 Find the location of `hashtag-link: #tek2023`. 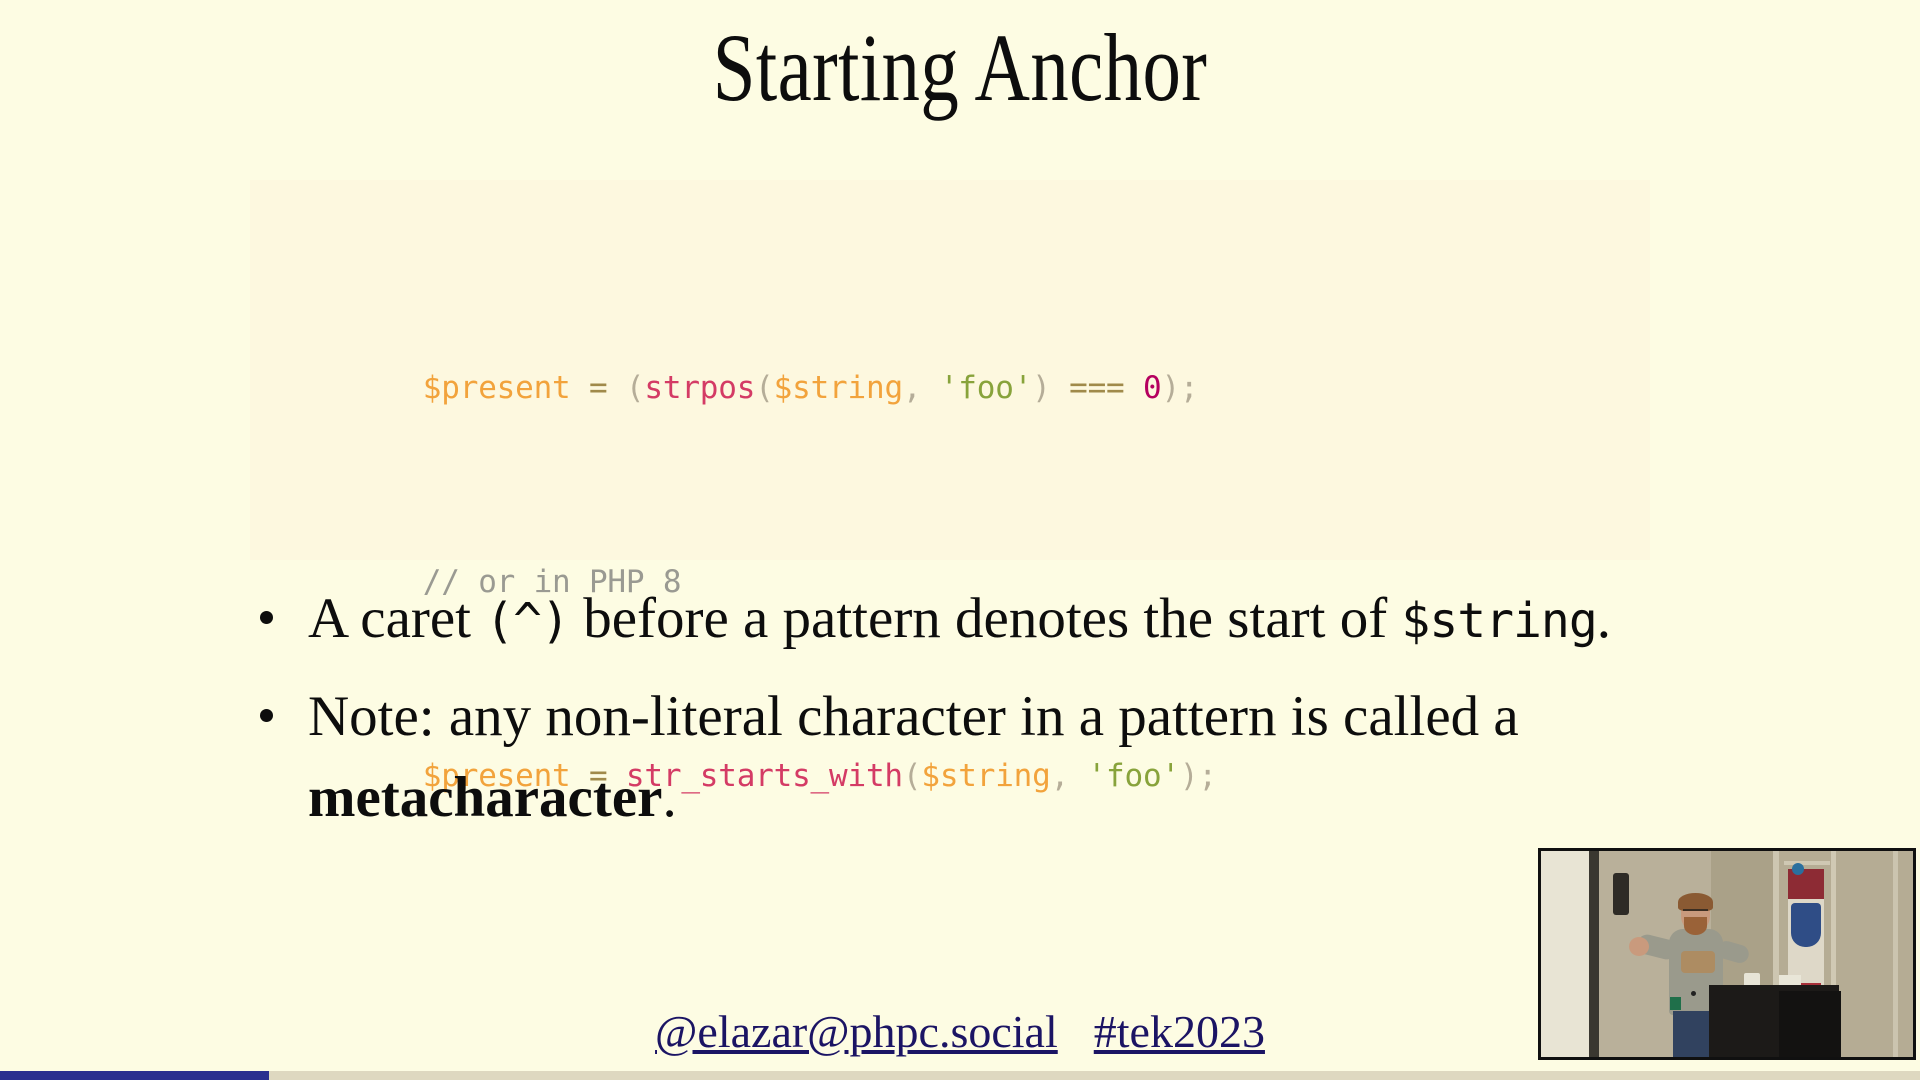

hashtag-link: #tek2023 is located at coordinates (1179, 1031).